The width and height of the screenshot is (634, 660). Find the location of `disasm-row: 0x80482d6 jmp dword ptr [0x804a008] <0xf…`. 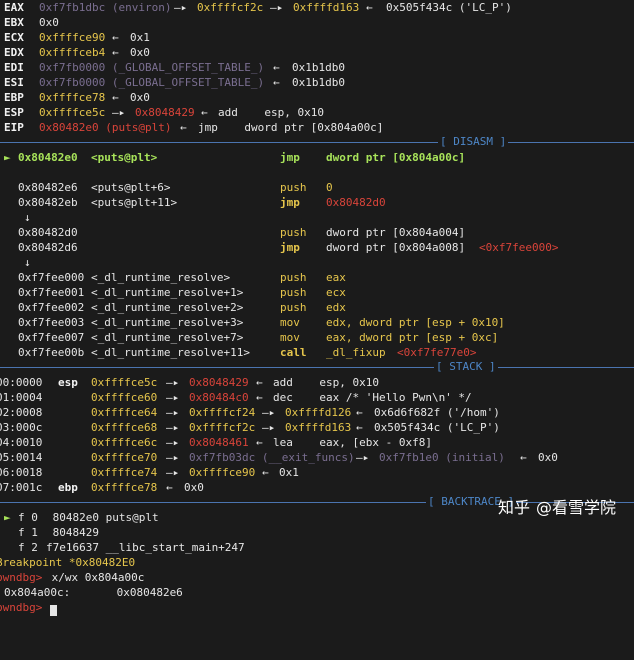

disasm-row: 0x80482d6 jmp dword ptr [0x804a008] <0xf… is located at coordinates (317, 247).